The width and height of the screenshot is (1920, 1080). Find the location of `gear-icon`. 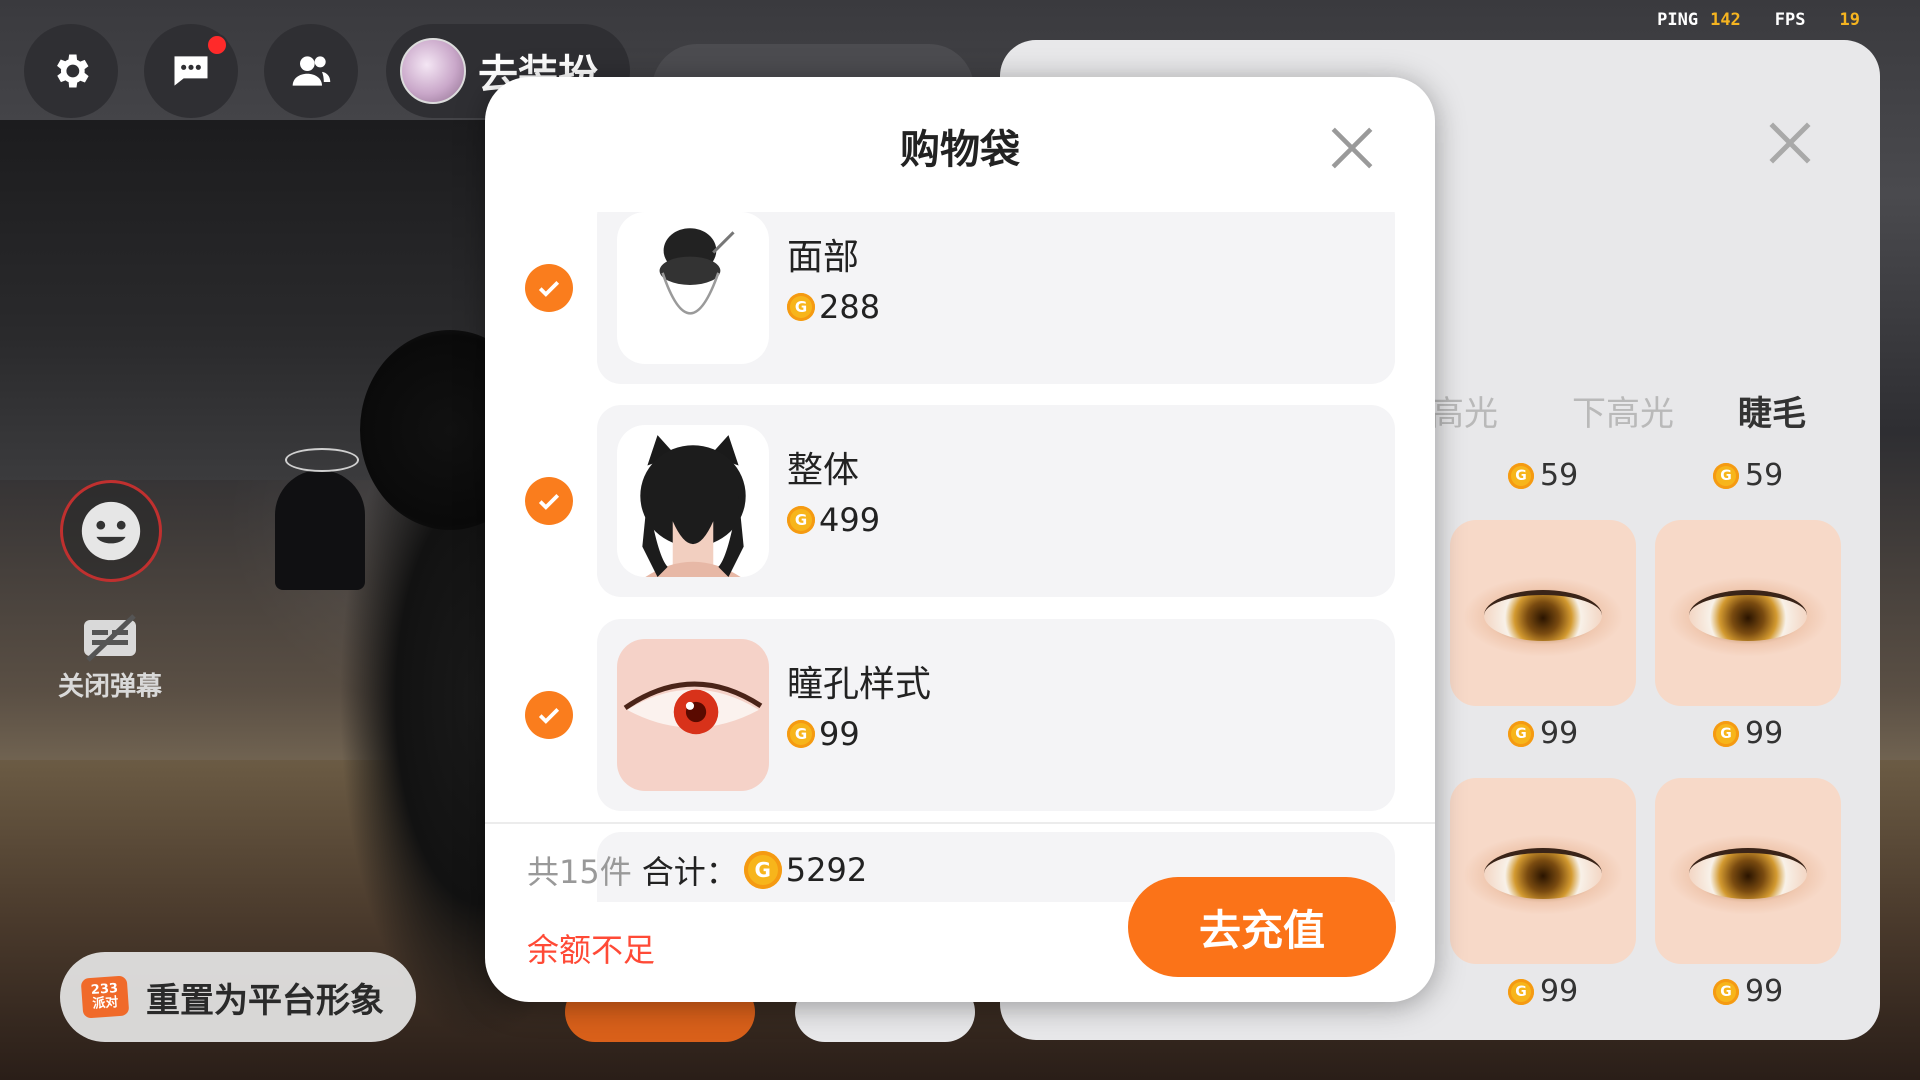

gear-icon is located at coordinates (73, 71).